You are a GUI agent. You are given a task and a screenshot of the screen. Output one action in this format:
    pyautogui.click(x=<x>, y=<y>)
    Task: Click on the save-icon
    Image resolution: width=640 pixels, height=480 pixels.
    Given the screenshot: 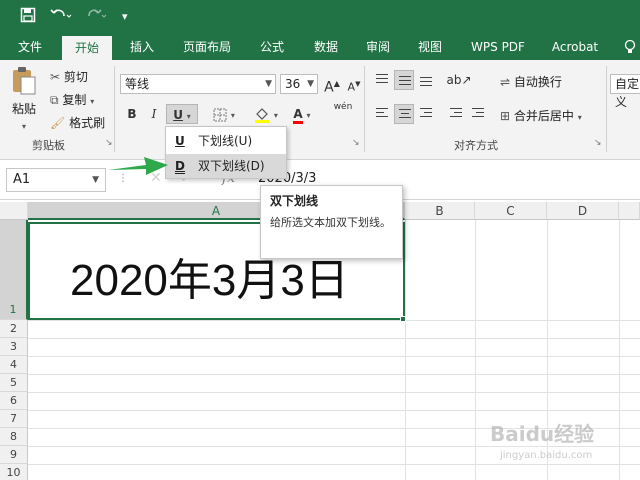 What is the action you would take?
    pyautogui.click(x=28, y=17)
    